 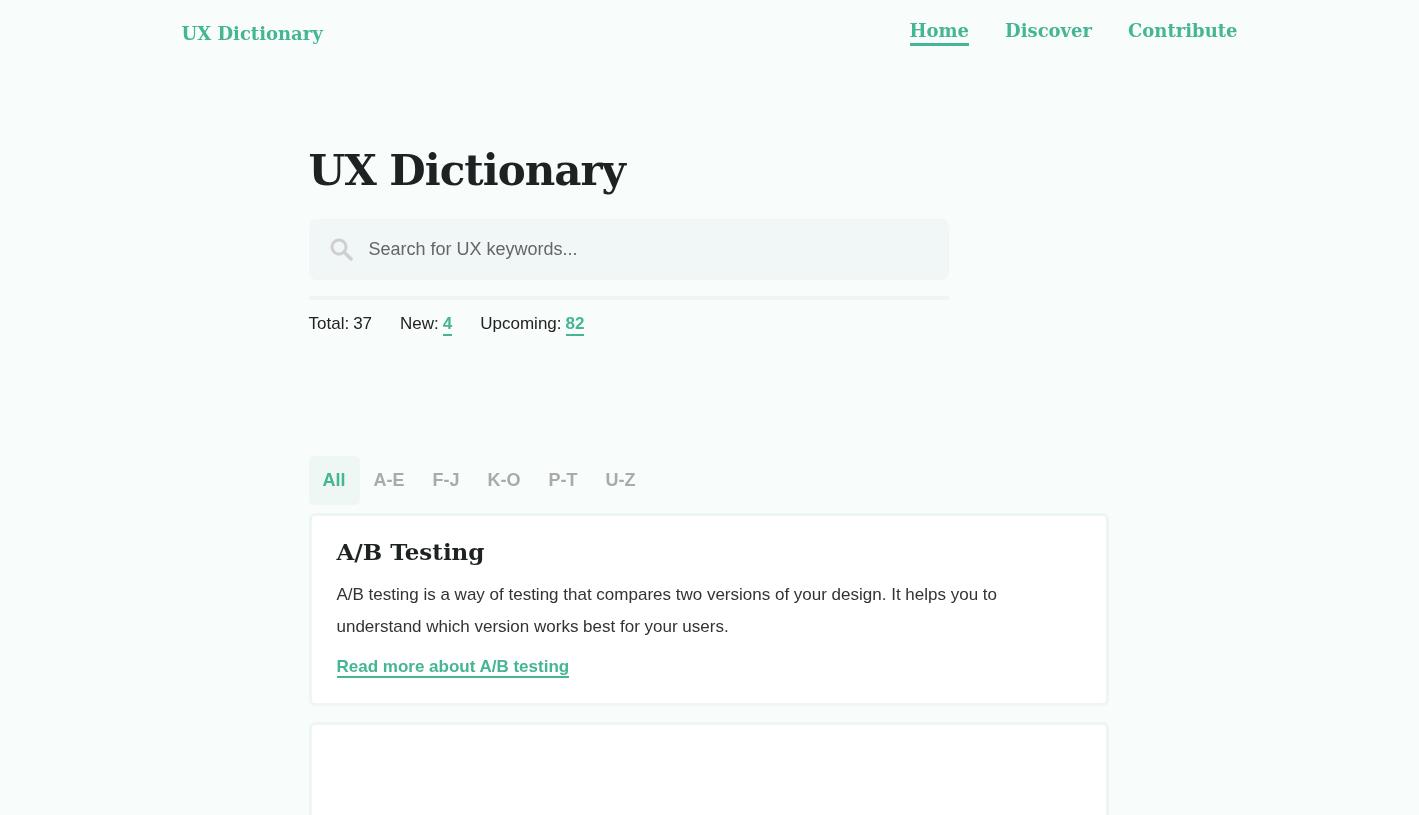 What do you see at coordinates (252, 33) in the screenshot?
I see `site-logo: UX Dictionary` at bounding box center [252, 33].